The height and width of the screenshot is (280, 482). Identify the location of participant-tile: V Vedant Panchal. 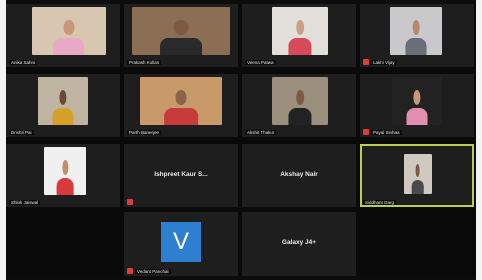
(181, 244).